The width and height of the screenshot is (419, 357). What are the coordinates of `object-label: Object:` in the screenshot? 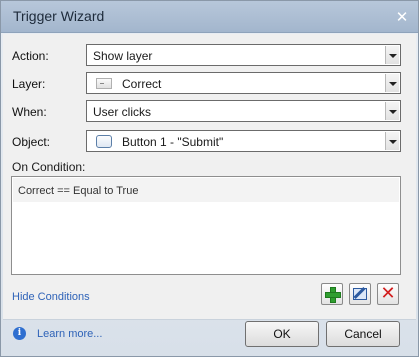 It's located at (31, 142).